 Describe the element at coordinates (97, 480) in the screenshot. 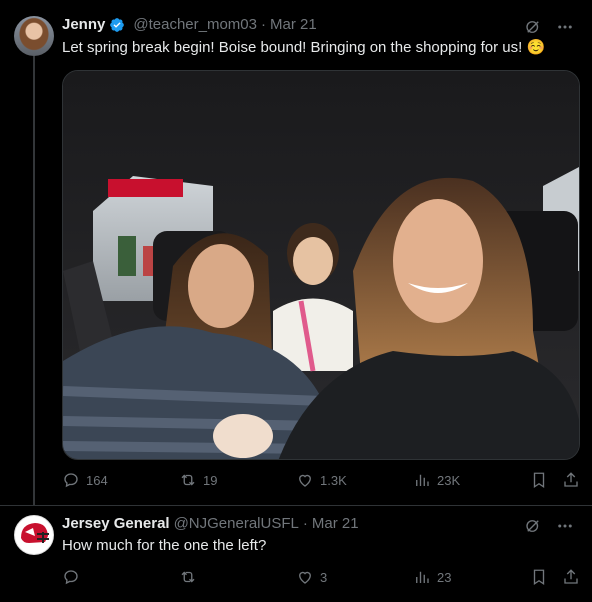

I see `reply-count: 164` at that location.